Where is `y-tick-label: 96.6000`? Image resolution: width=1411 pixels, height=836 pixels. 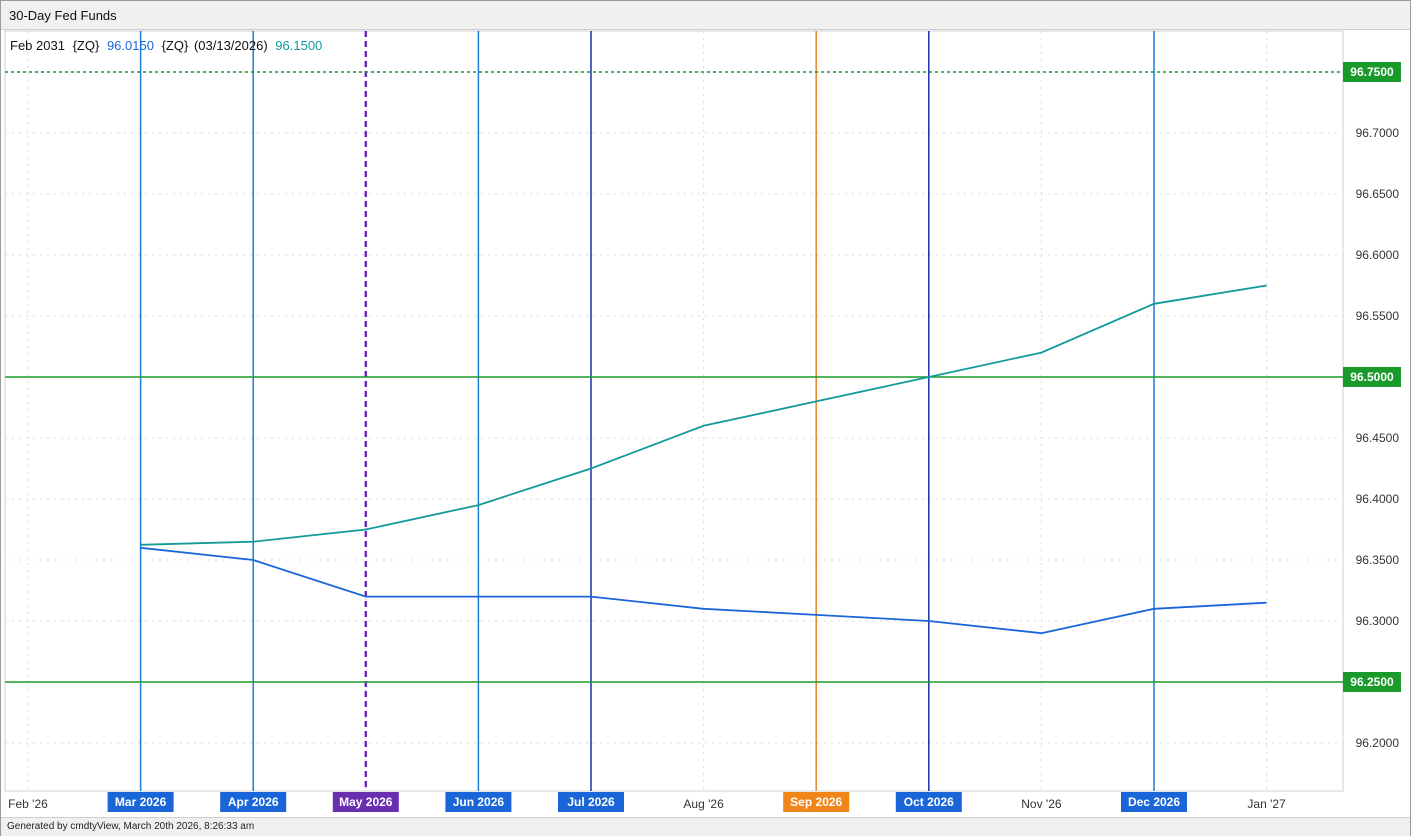 y-tick-label: 96.6000 is located at coordinates (1378, 255).